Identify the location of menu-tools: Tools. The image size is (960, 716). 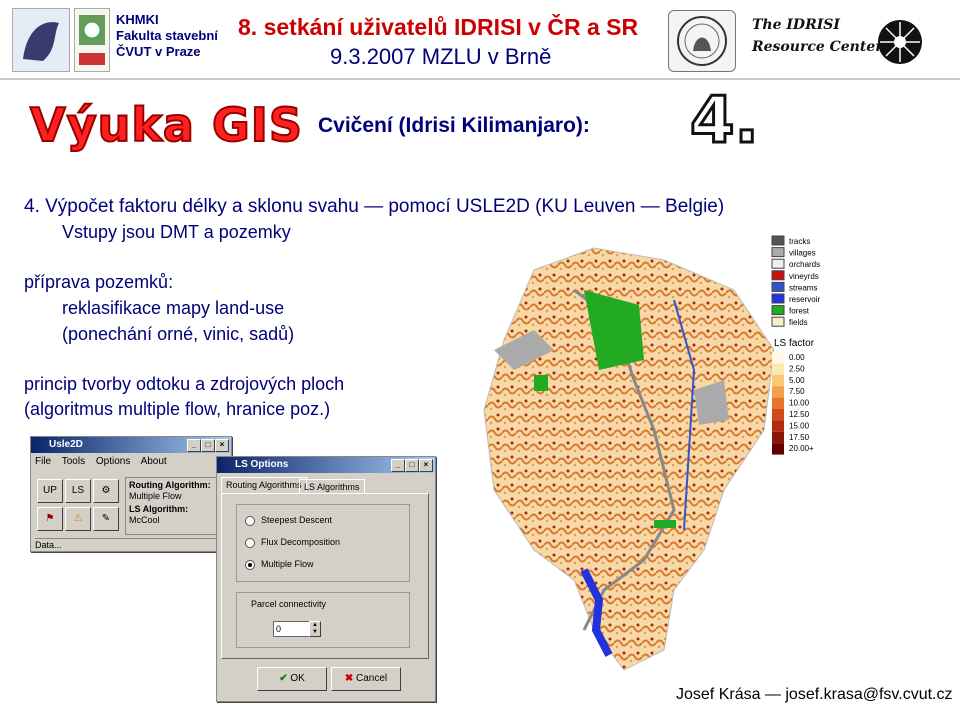
(73, 461).